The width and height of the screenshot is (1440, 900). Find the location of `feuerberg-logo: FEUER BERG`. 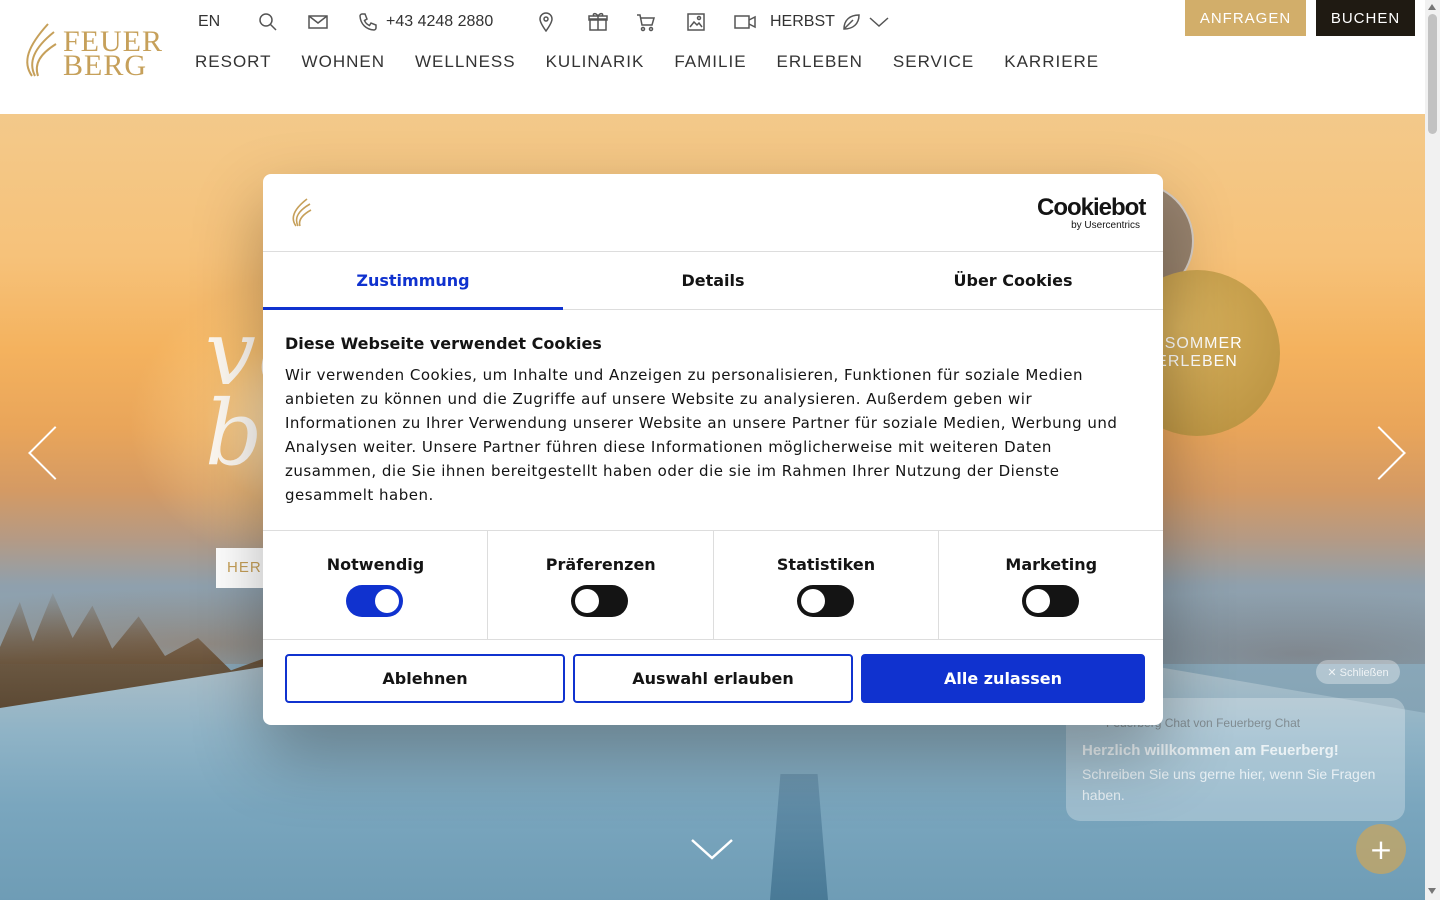

feuerberg-logo: FEUER BERG is located at coordinates (93, 50).